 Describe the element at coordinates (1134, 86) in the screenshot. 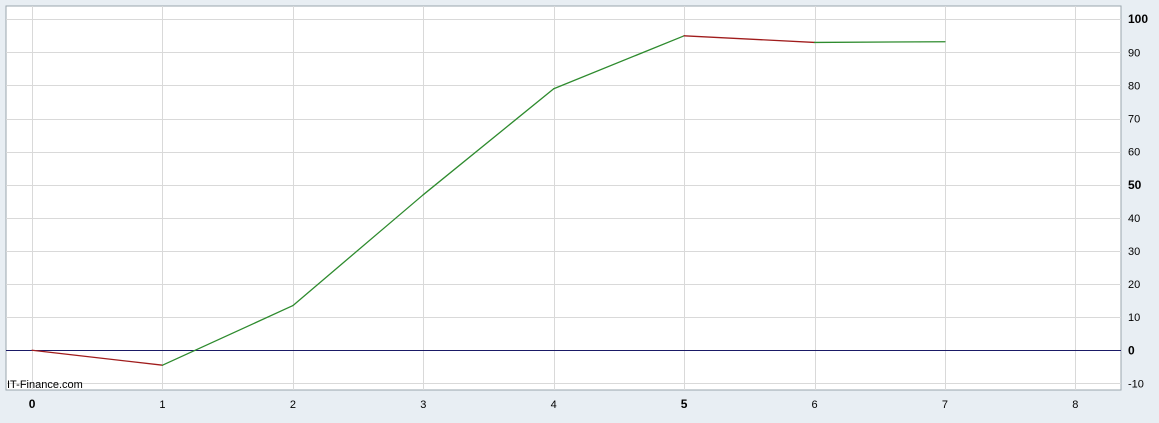

I see `y-tick-label: 80` at that location.